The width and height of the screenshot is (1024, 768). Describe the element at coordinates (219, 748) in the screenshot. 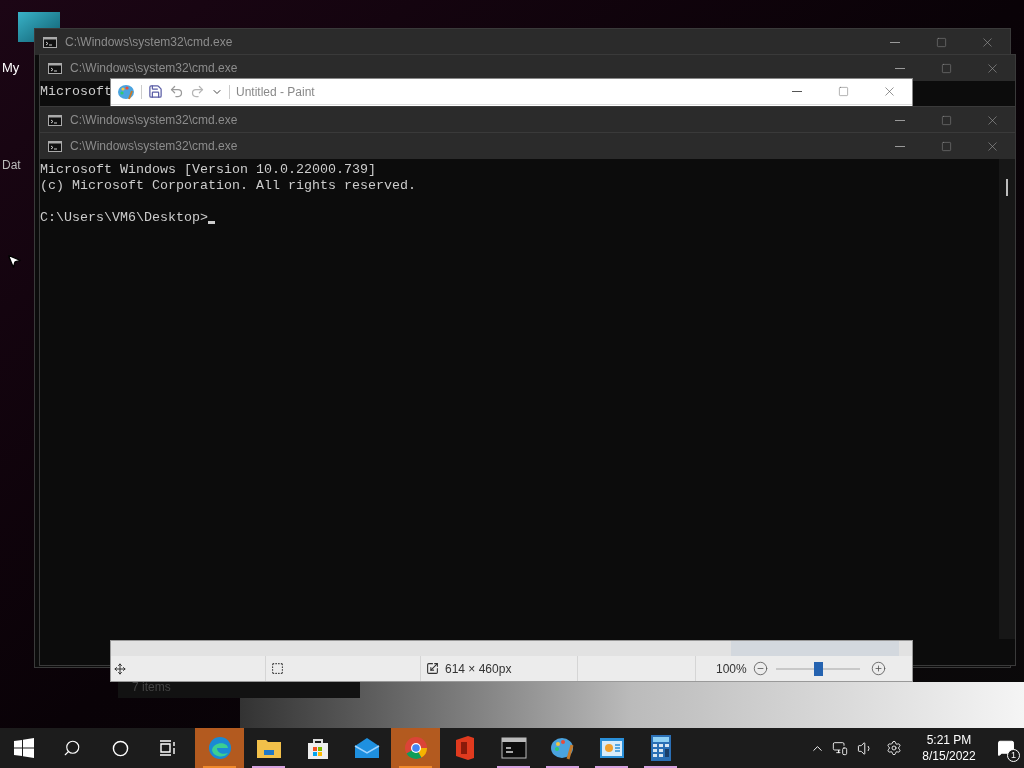

I see `edge-icon` at that location.